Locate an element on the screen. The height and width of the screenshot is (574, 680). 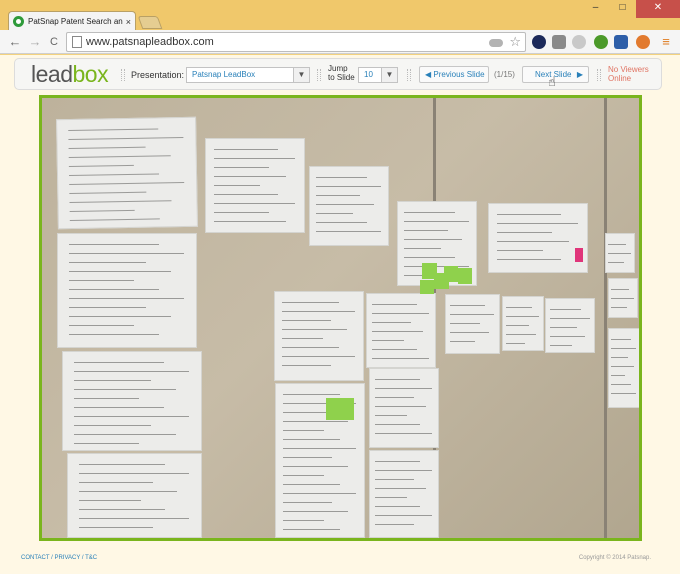
extension-grid-icon is located at coordinates (559, 42).